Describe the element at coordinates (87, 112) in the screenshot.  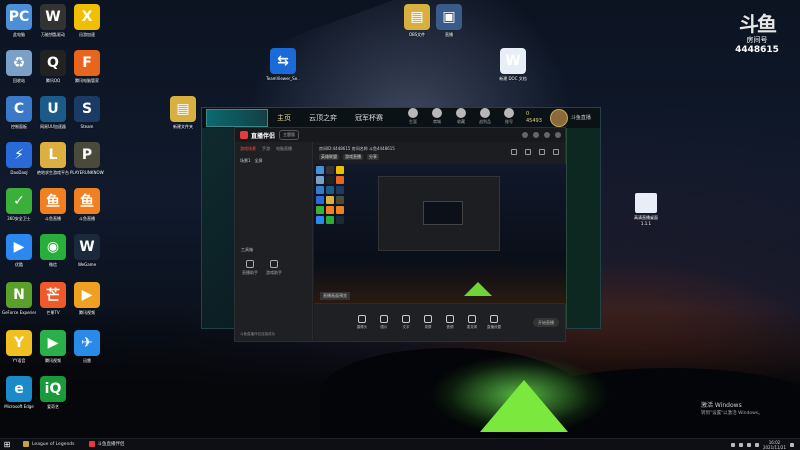
I see `desktop-icon-left-8: S Steam` at that location.